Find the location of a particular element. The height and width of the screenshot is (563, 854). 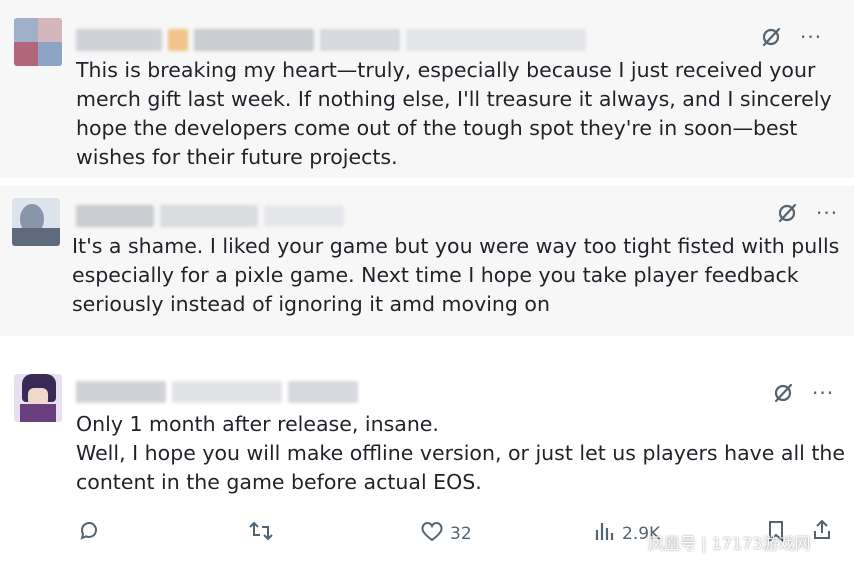

reply-icon is located at coordinates (89, 533).